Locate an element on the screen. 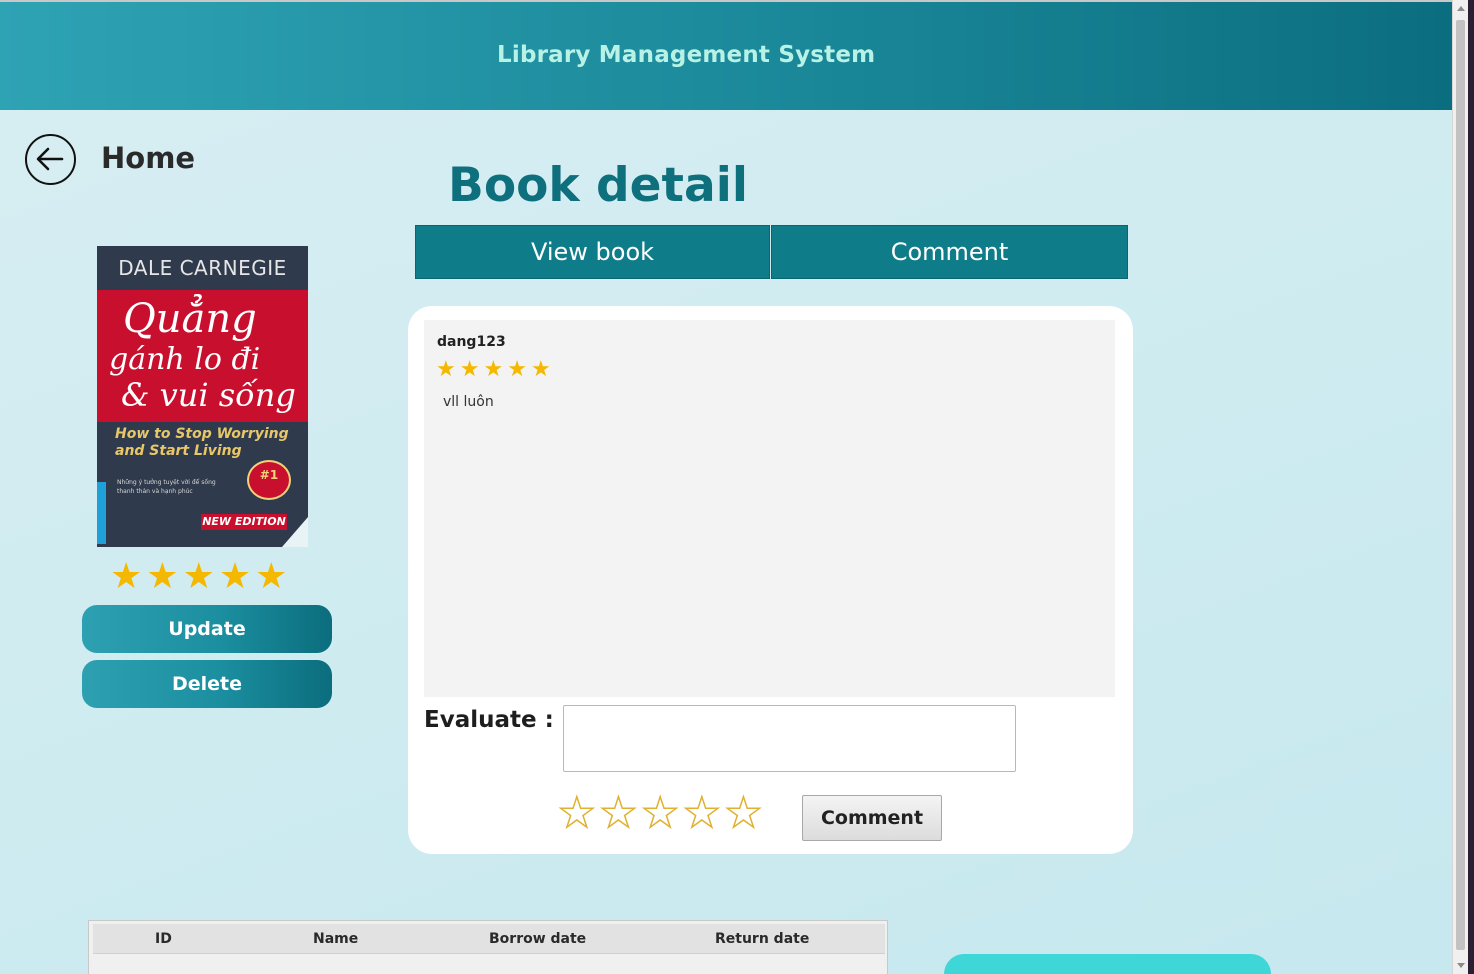  app-title: Library Management System is located at coordinates (686, 55).